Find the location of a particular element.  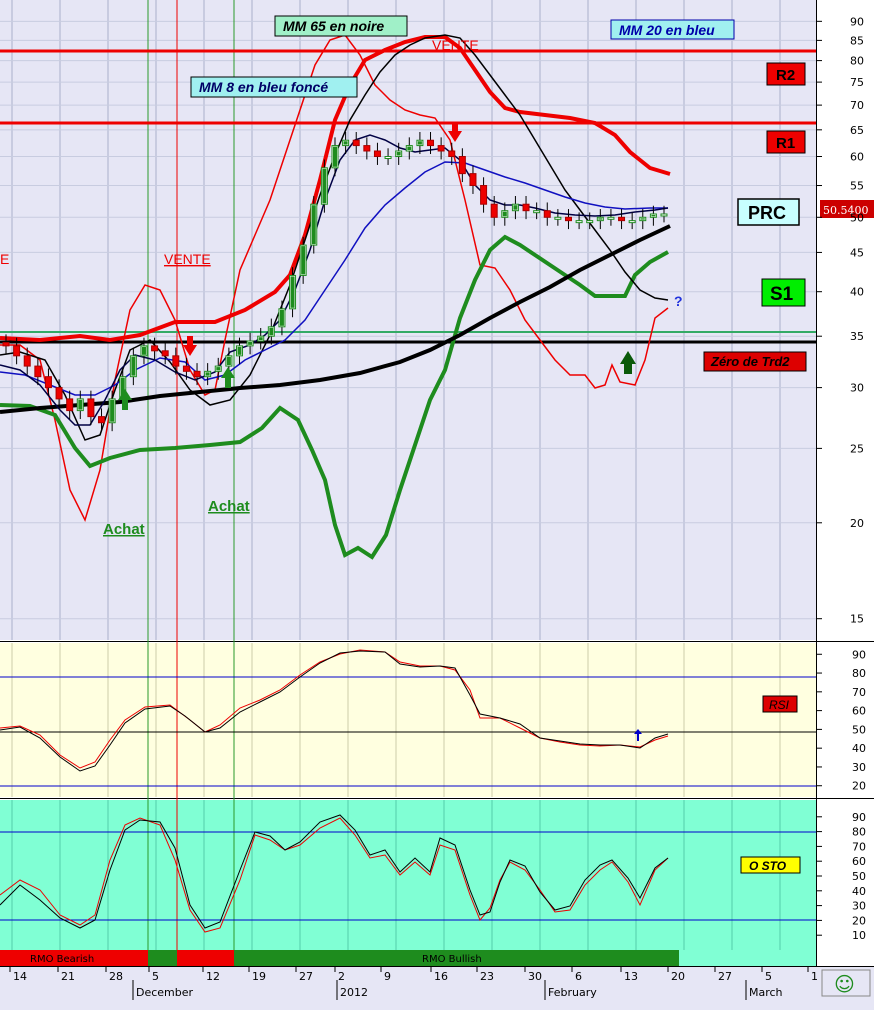

date-tick-label: 12 is located at coordinates (213, 976).